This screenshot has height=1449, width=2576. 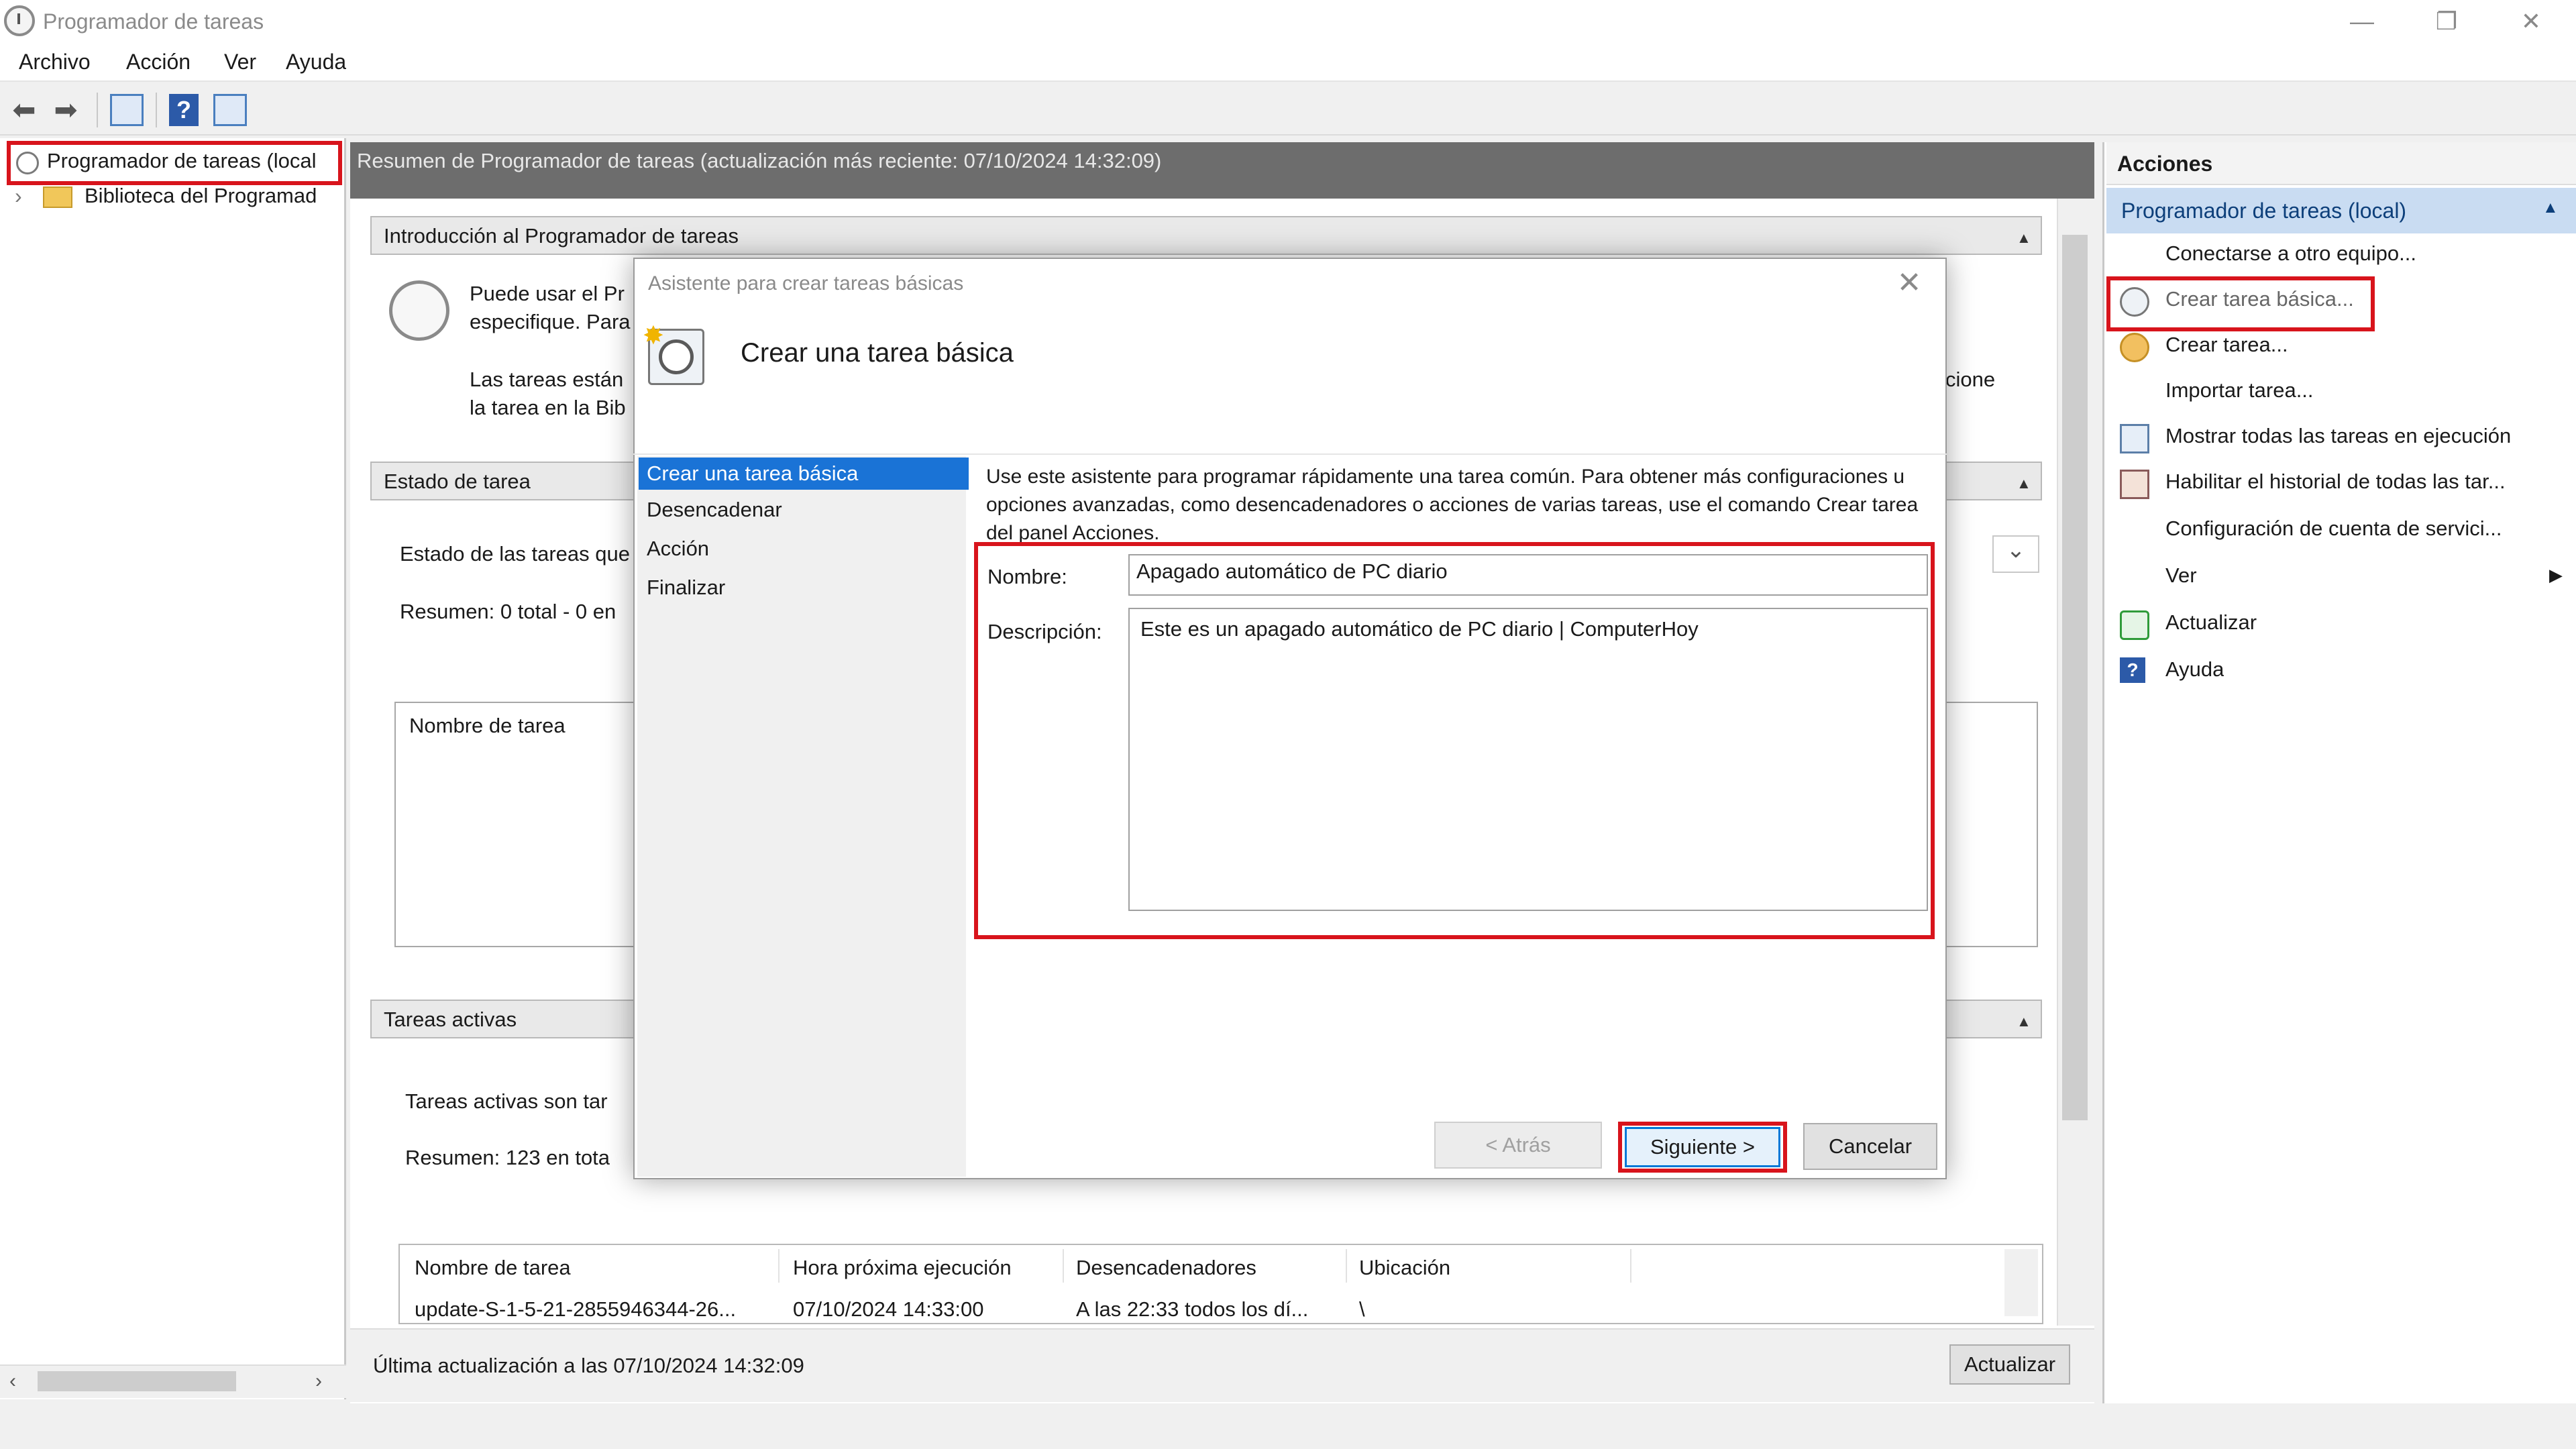 What do you see at coordinates (55, 62) in the screenshot?
I see `menu-archivo: Archivo` at bounding box center [55, 62].